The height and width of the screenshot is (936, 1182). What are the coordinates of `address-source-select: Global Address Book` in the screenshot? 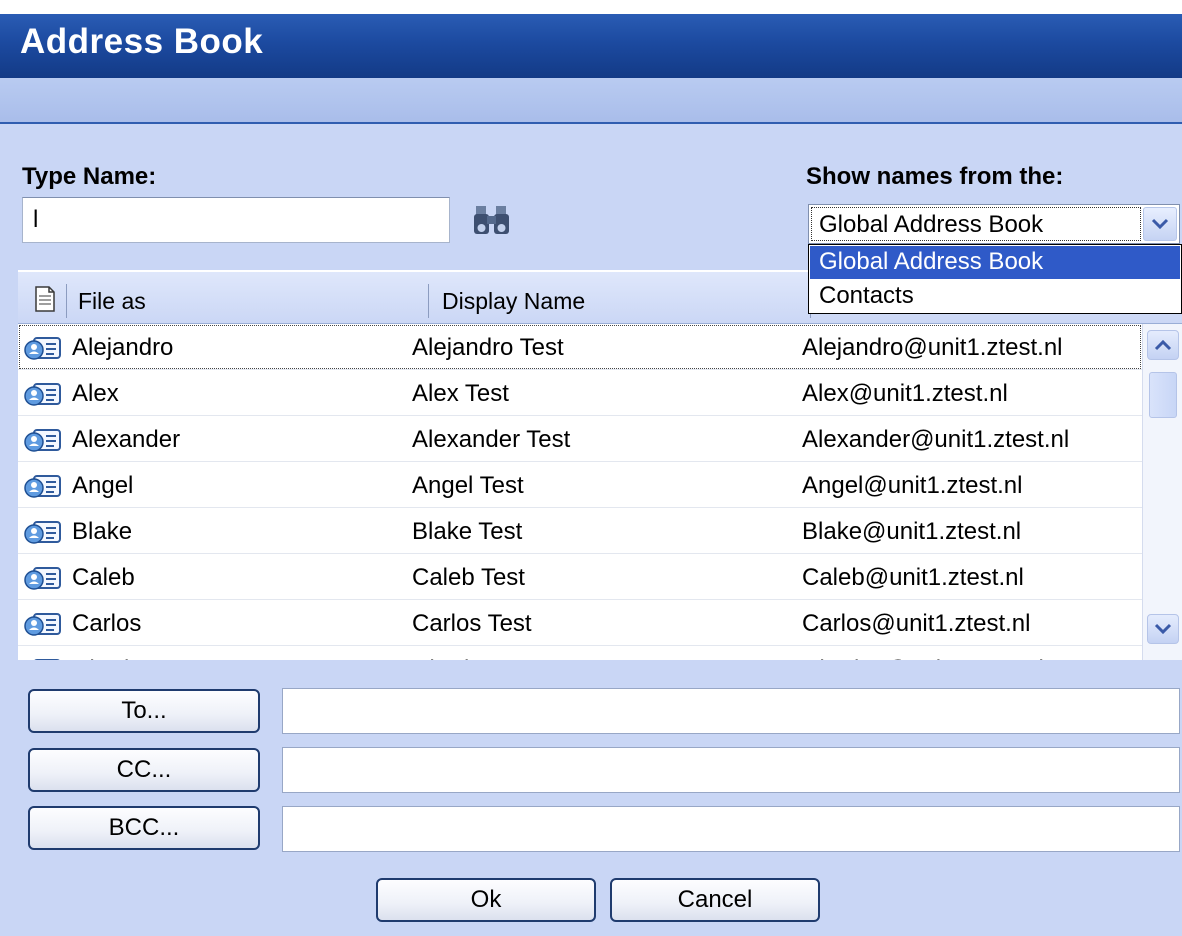 It's located at (994, 224).